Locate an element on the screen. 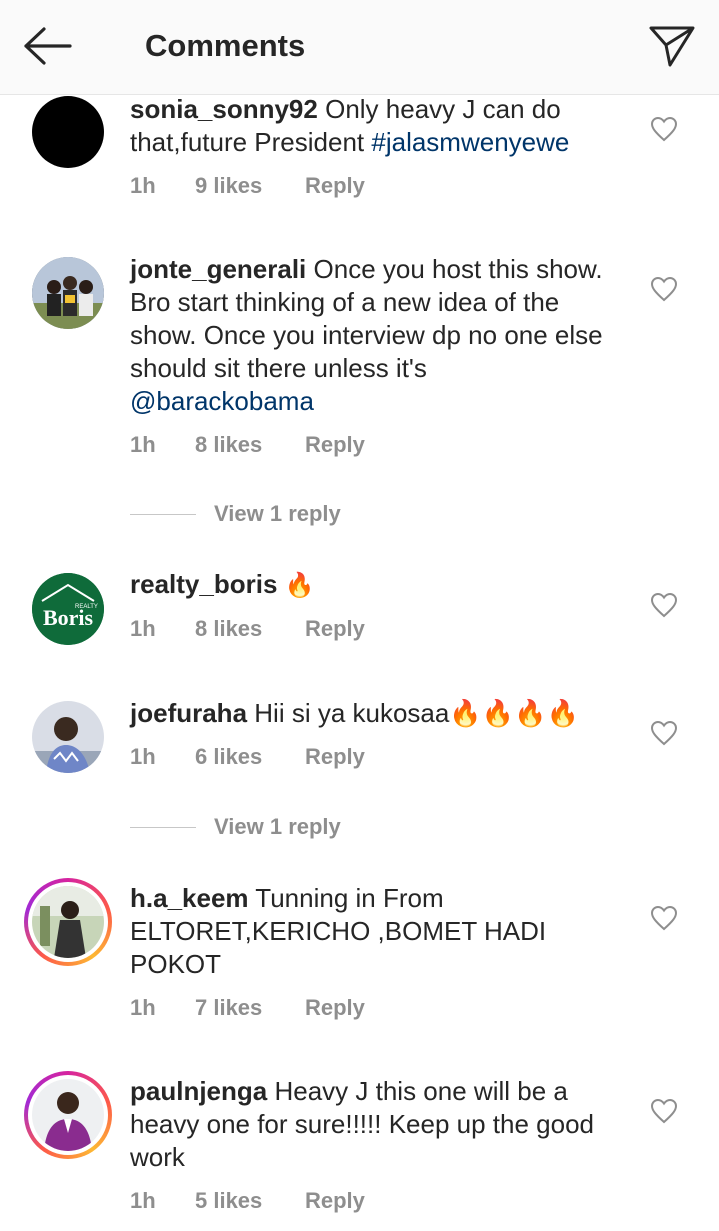  comment-body: Hii si ya kukosaa🔥🔥🔥🔥 is located at coordinates (416, 713).